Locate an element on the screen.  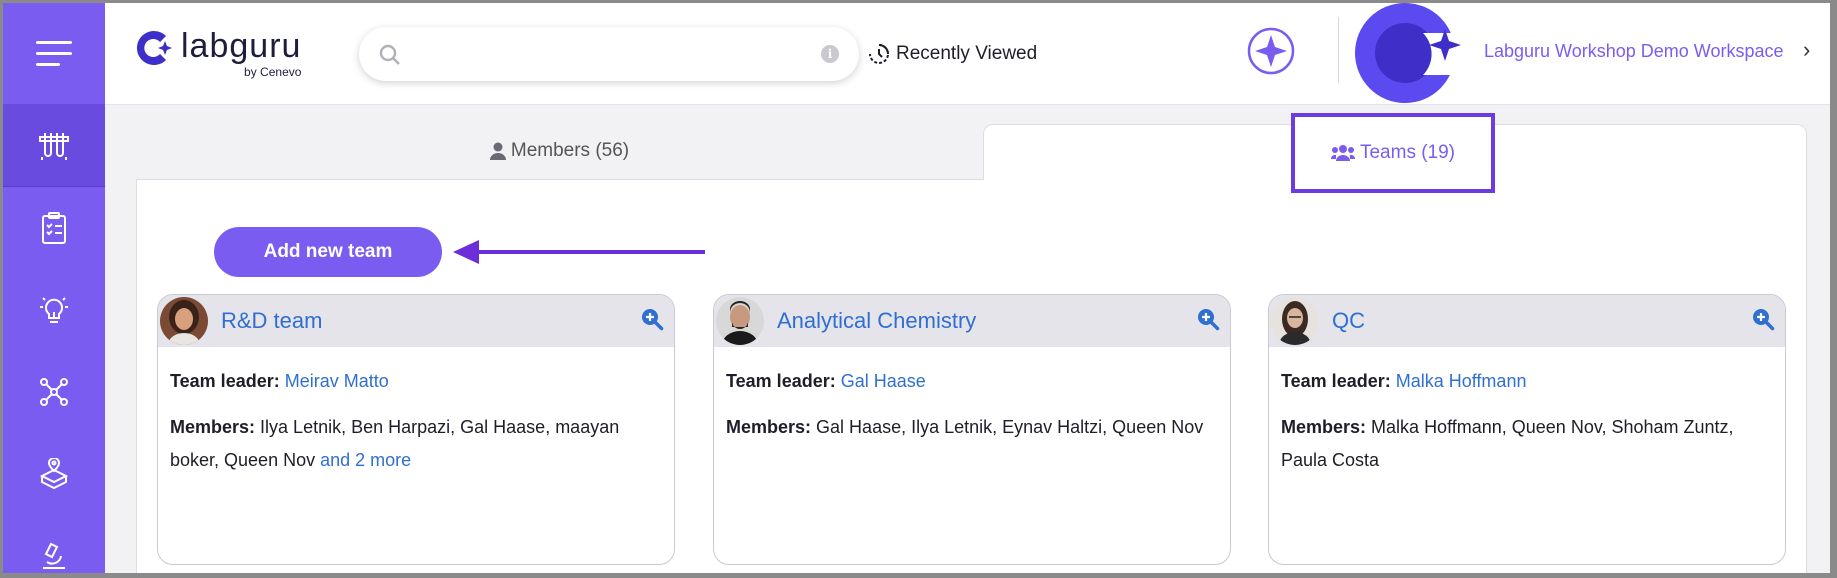
sidebar-item-network is located at coordinates (54, 392).